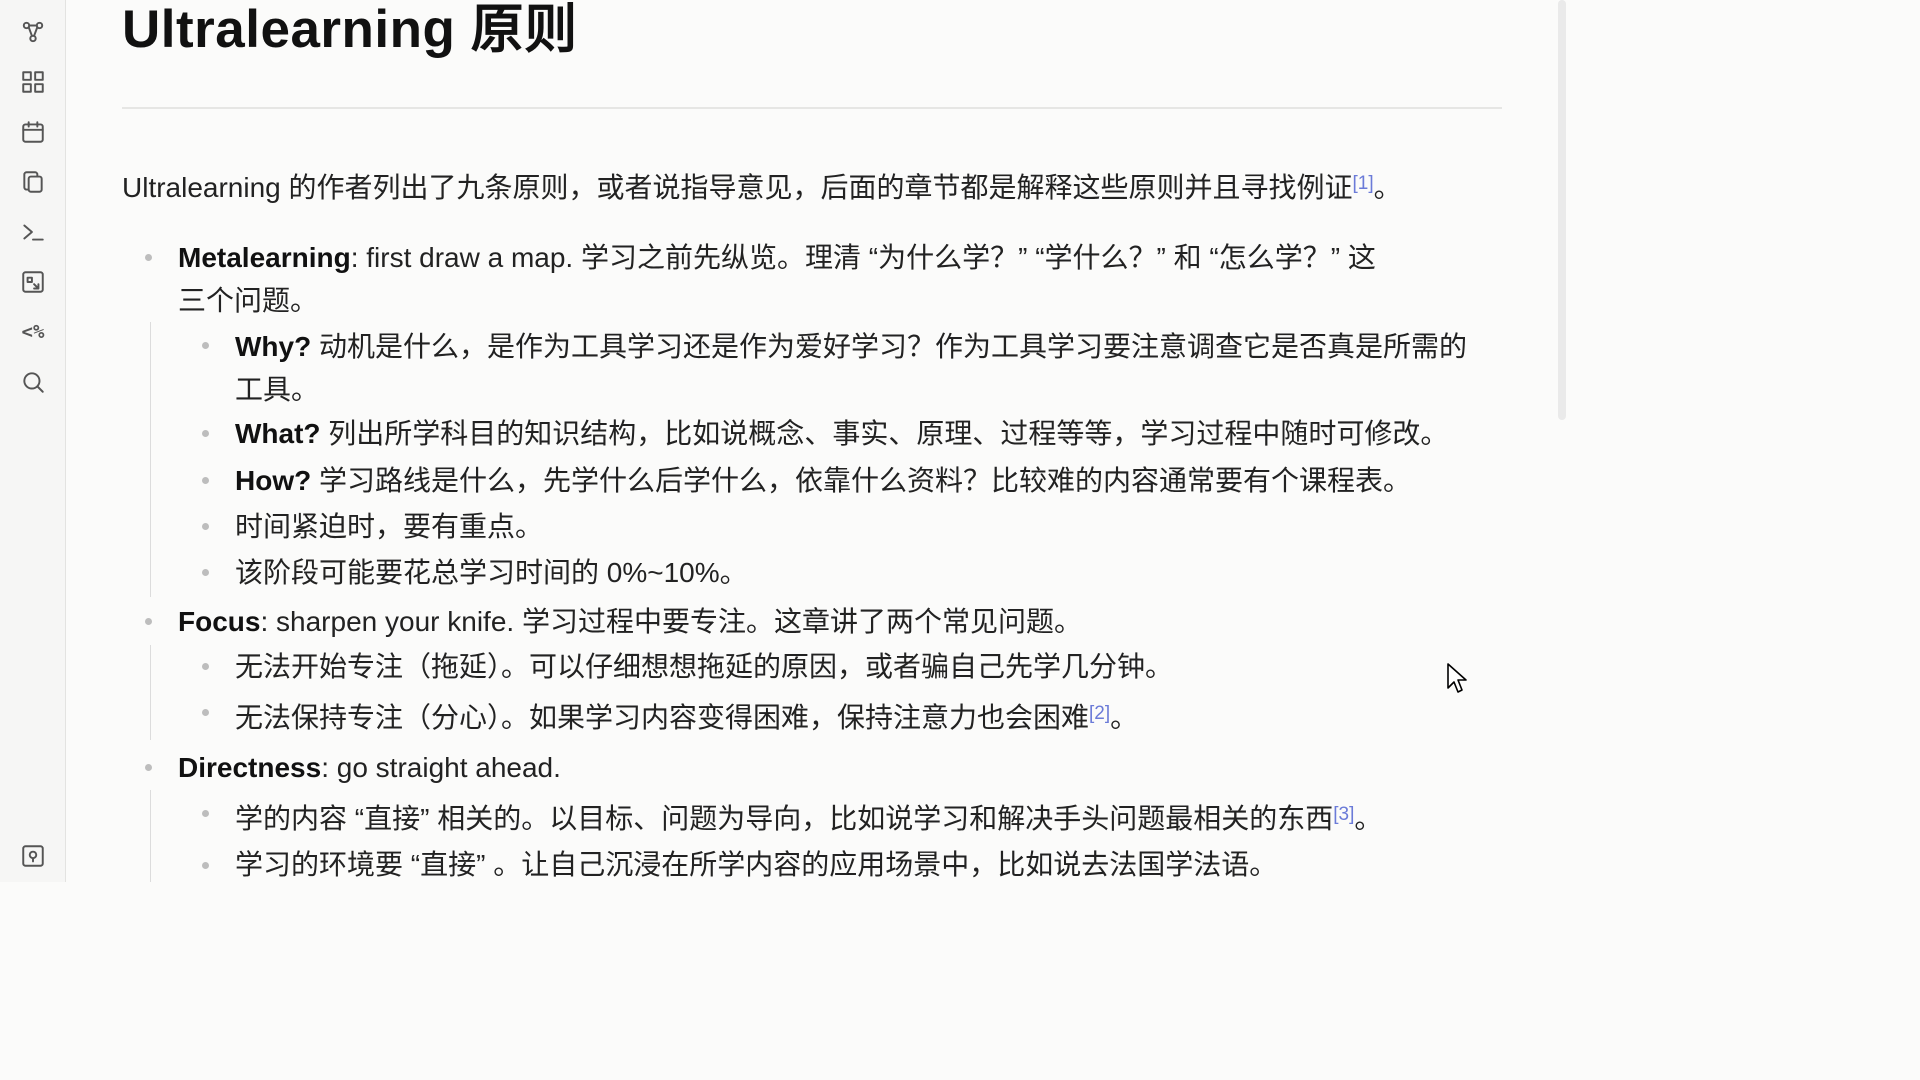 This screenshot has height=1080, width=1920. Describe the element at coordinates (441, 767) in the screenshot. I see `item-text: : go straight ahead.` at that location.